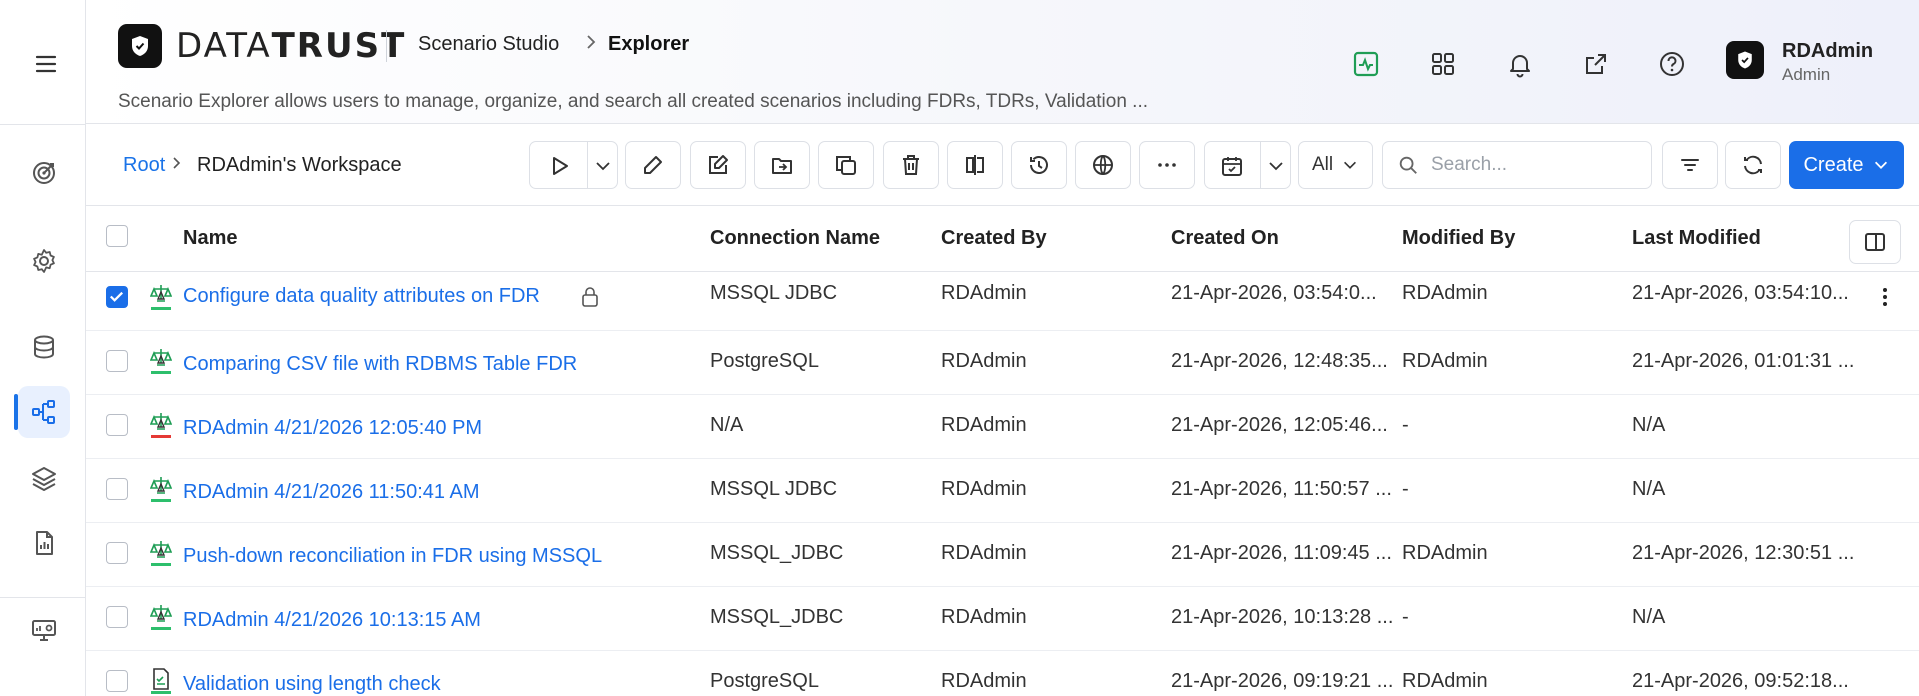 The width and height of the screenshot is (1919, 696). I want to click on breadcrumb-workspace: RDAdmin's Workspace, so click(299, 165).